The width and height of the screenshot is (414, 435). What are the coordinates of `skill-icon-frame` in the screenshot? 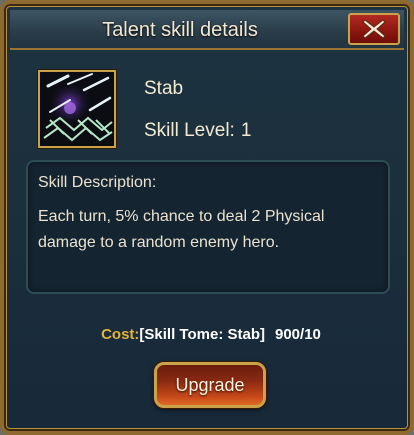 It's located at (77, 109).